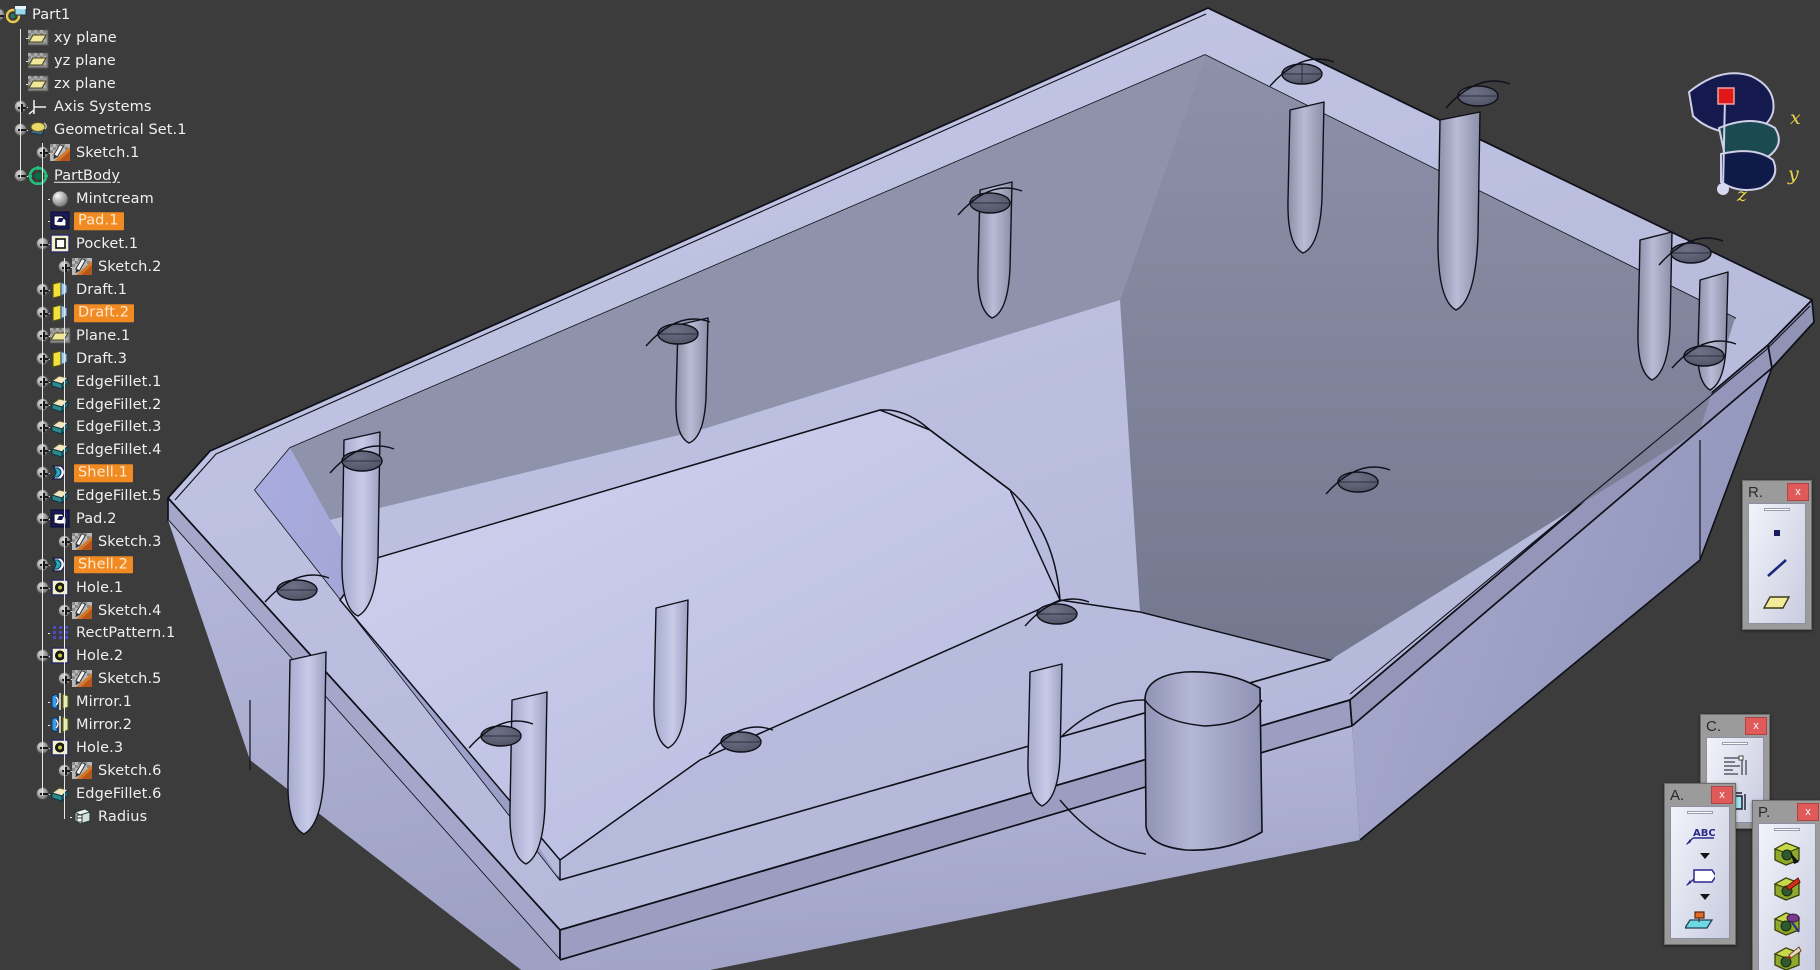 The width and height of the screenshot is (1820, 970). Describe the element at coordinates (1748, 134) in the screenshot. I see `view-compass: x y z` at that location.